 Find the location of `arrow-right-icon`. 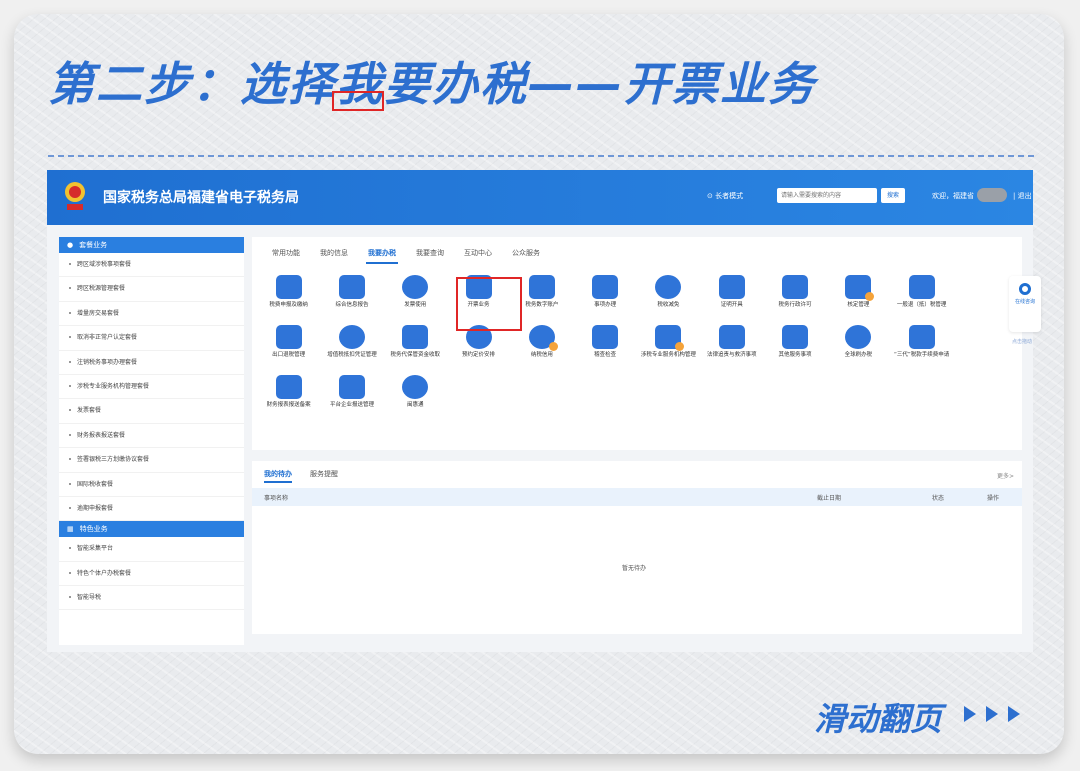

arrow-right-icon is located at coordinates (1014, 714).